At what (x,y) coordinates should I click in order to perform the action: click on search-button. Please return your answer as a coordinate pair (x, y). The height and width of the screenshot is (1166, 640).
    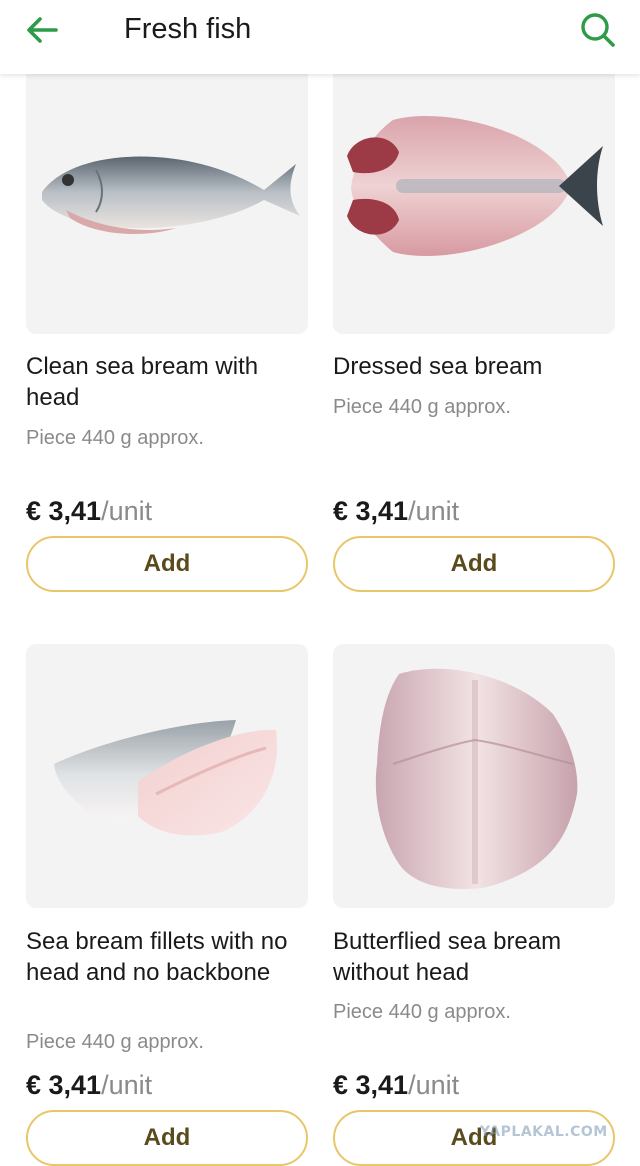
    Looking at the image, I should click on (598, 30).